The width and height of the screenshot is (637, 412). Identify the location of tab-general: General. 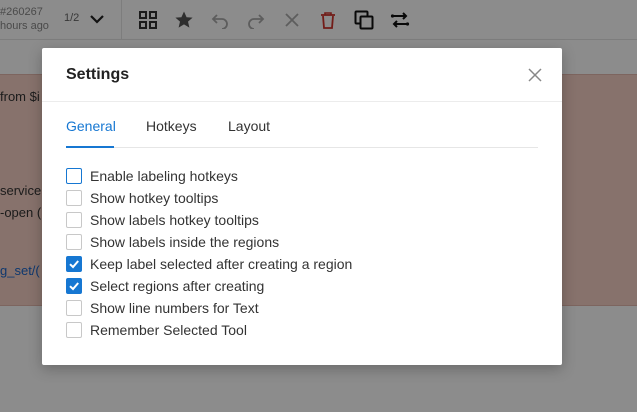
(91, 133).